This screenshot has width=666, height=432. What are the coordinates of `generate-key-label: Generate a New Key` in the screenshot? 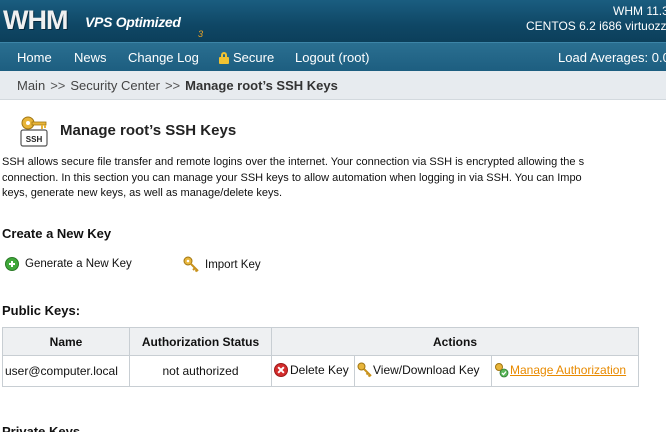 It's located at (78, 264).